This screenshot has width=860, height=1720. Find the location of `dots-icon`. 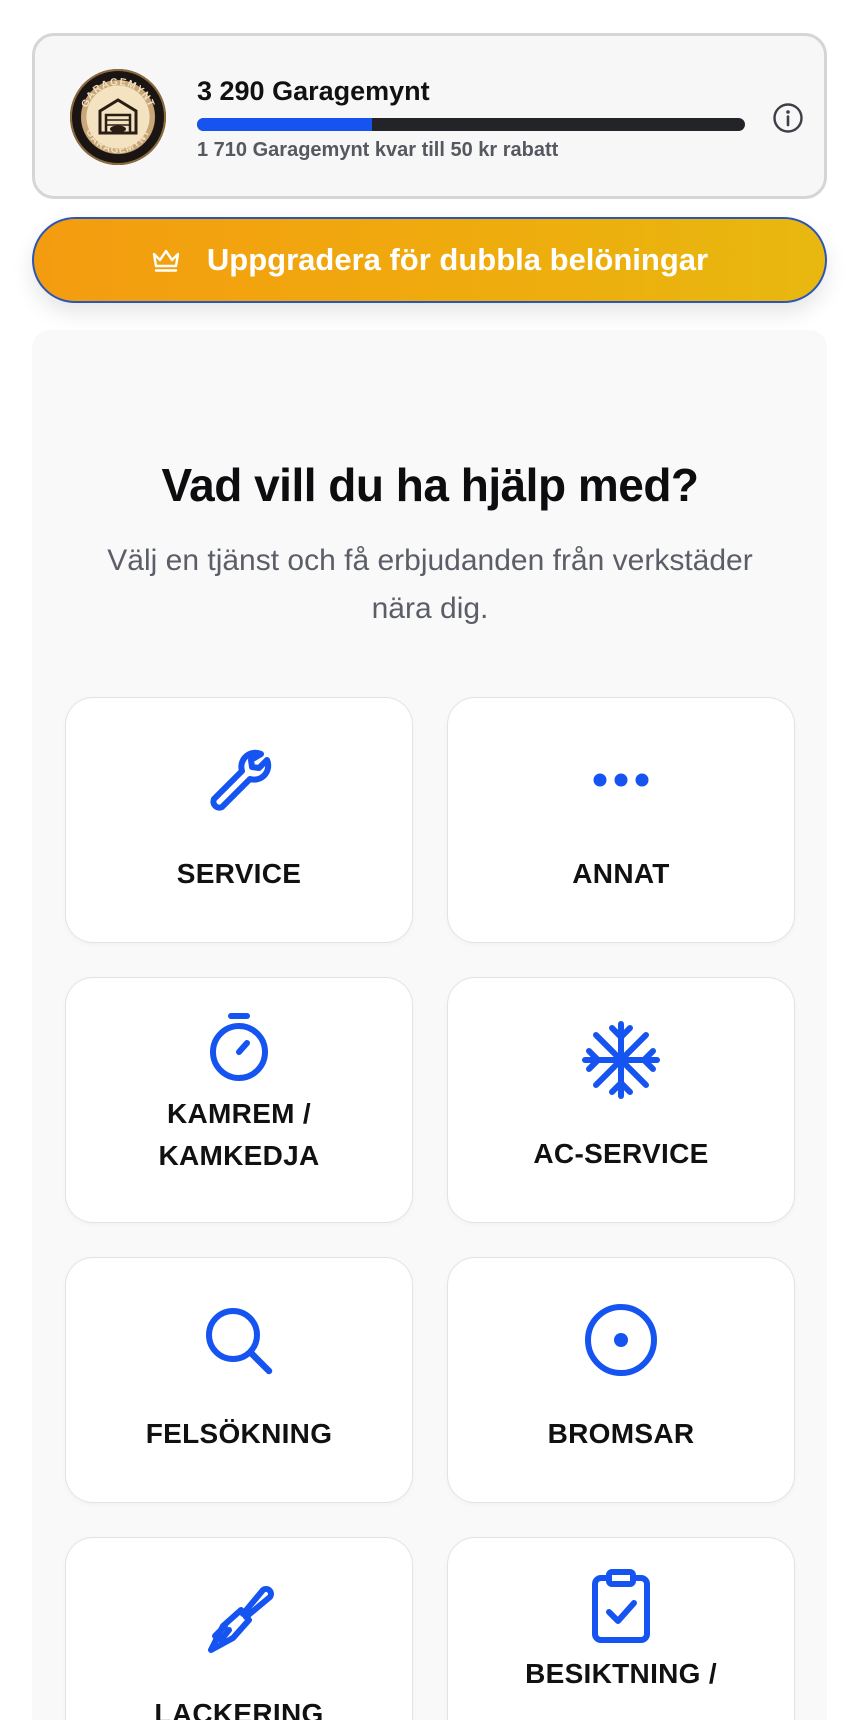

dots-icon is located at coordinates (621, 780).